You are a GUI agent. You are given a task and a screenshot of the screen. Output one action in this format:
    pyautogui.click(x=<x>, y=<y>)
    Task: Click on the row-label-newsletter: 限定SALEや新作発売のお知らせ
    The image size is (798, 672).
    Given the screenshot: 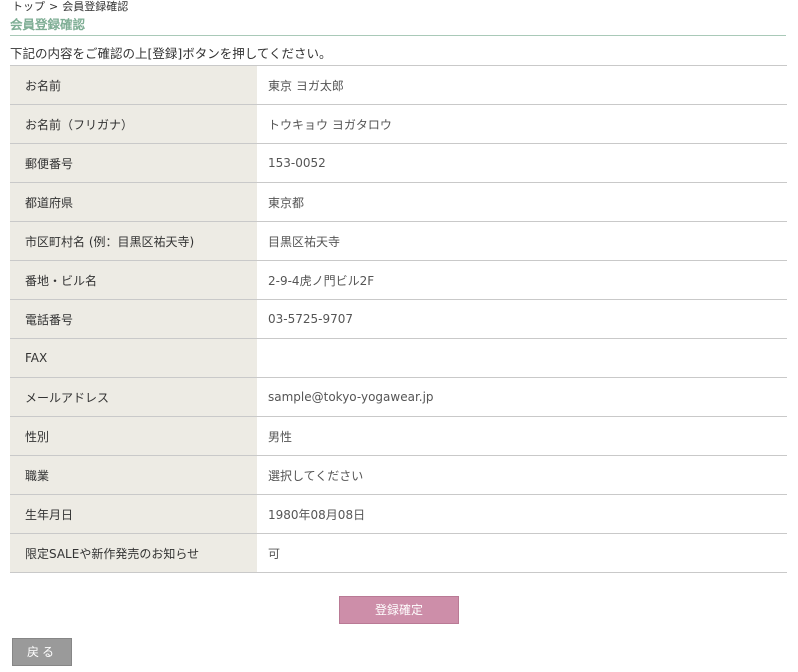 What is the action you would take?
    pyautogui.click(x=133, y=553)
    